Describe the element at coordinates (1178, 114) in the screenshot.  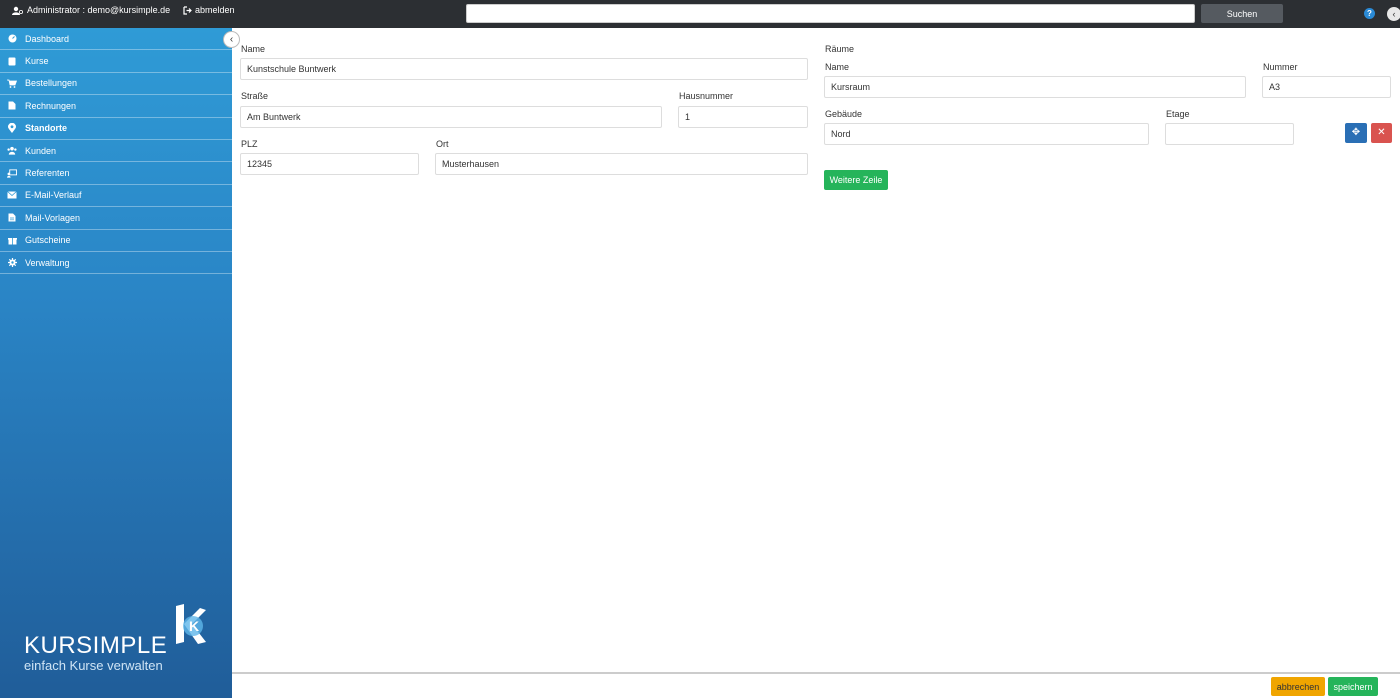
I see `floor-label: Etage` at that location.